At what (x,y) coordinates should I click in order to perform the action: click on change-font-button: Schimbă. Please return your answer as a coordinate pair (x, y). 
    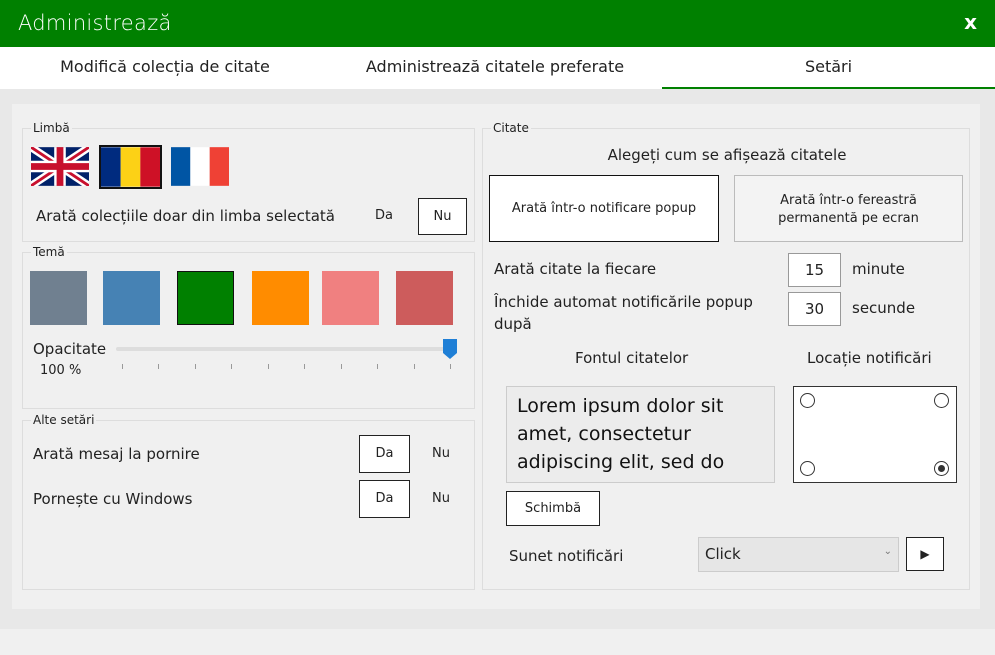
    Looking at the image, I should click on (553, 508).